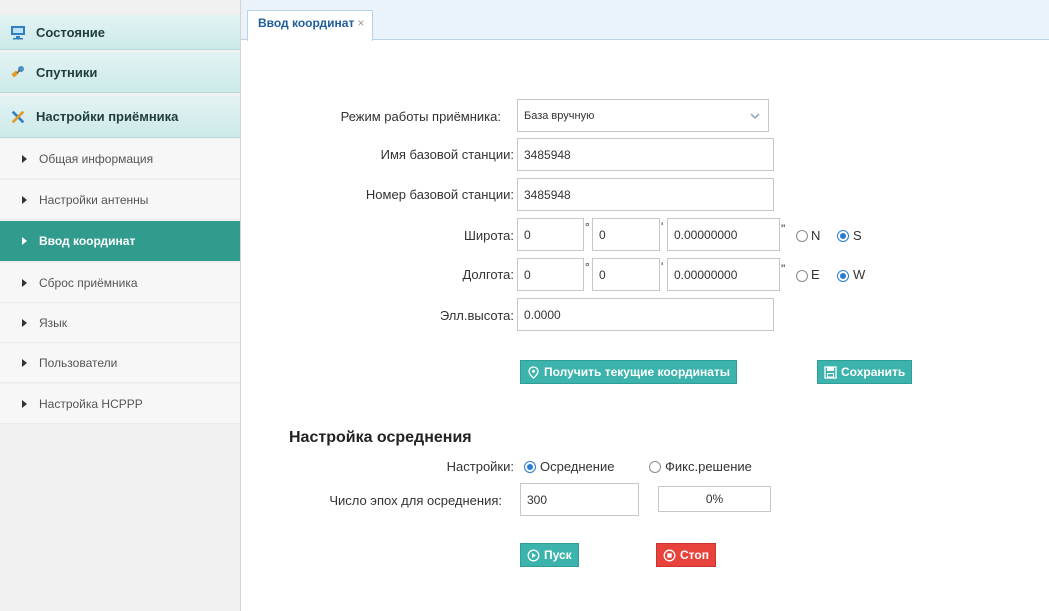 The height and width of the screenshot is (611, 1049). I want to click on latitude-degrees-input, so click(550, 234).